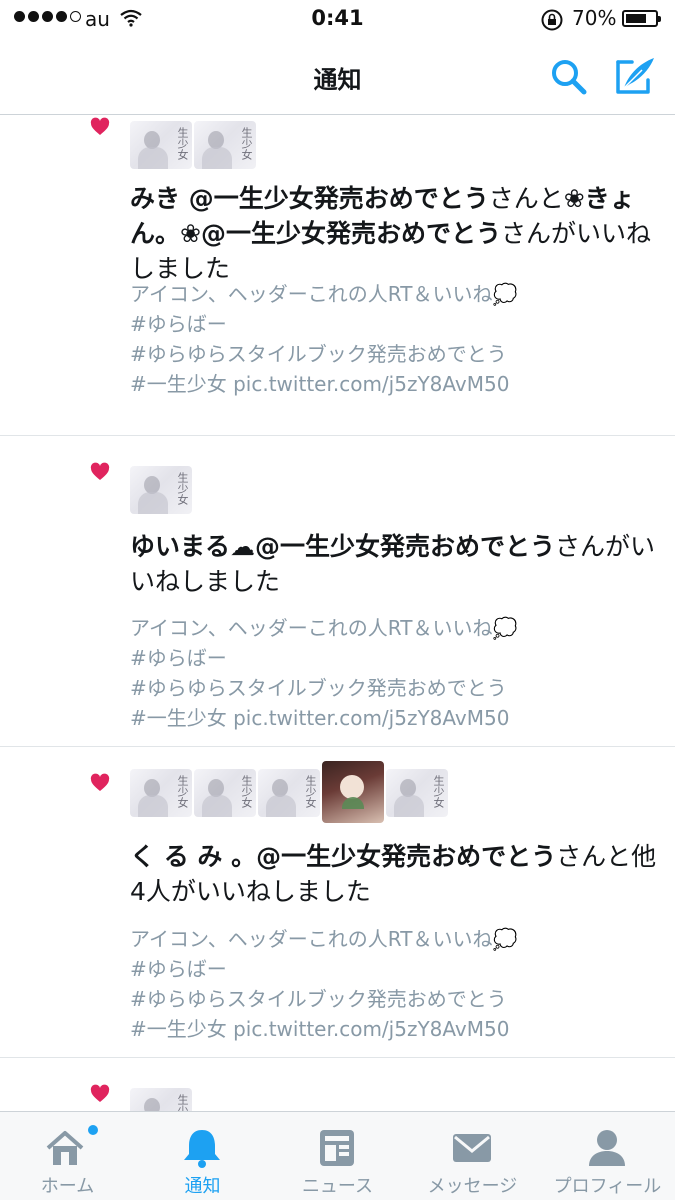 The width and height of the screenshot is (675, 1201). I want to click on search-button, so click(569, 77).